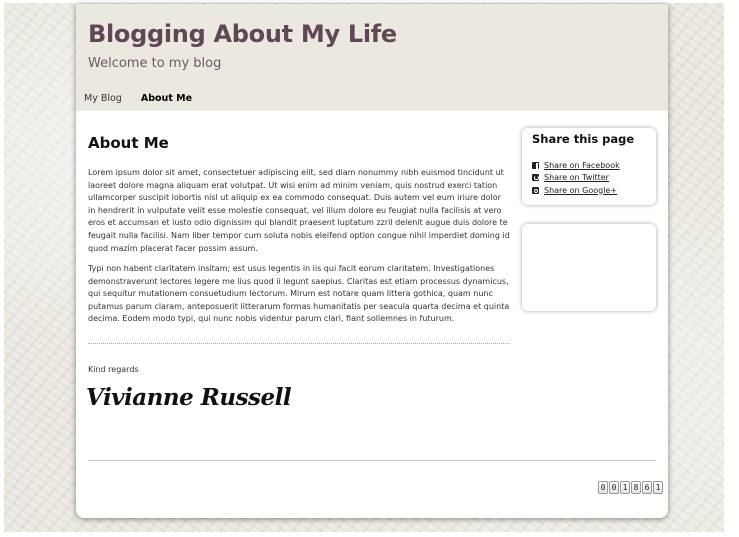  I want to click on counter-digit: 6, so click(647, 487).